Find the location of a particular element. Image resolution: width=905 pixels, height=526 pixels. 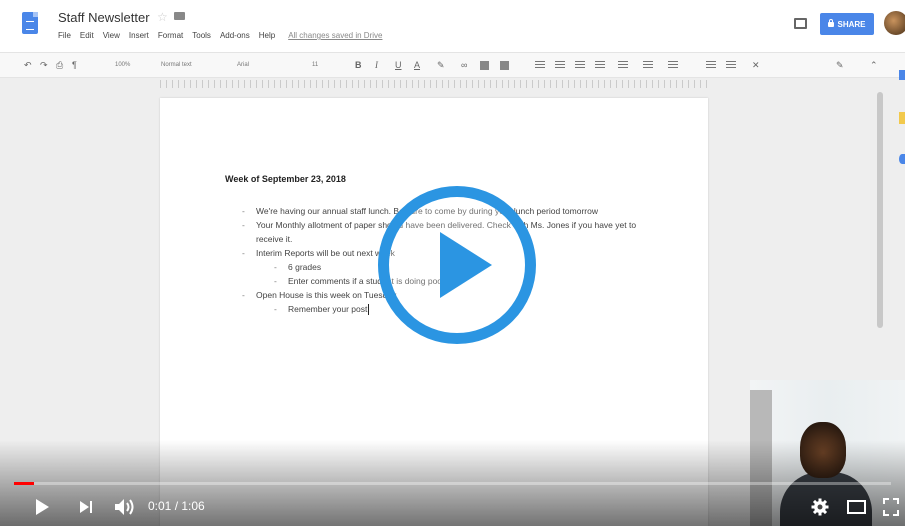

folder-icon is located at coordinates (179, 16).